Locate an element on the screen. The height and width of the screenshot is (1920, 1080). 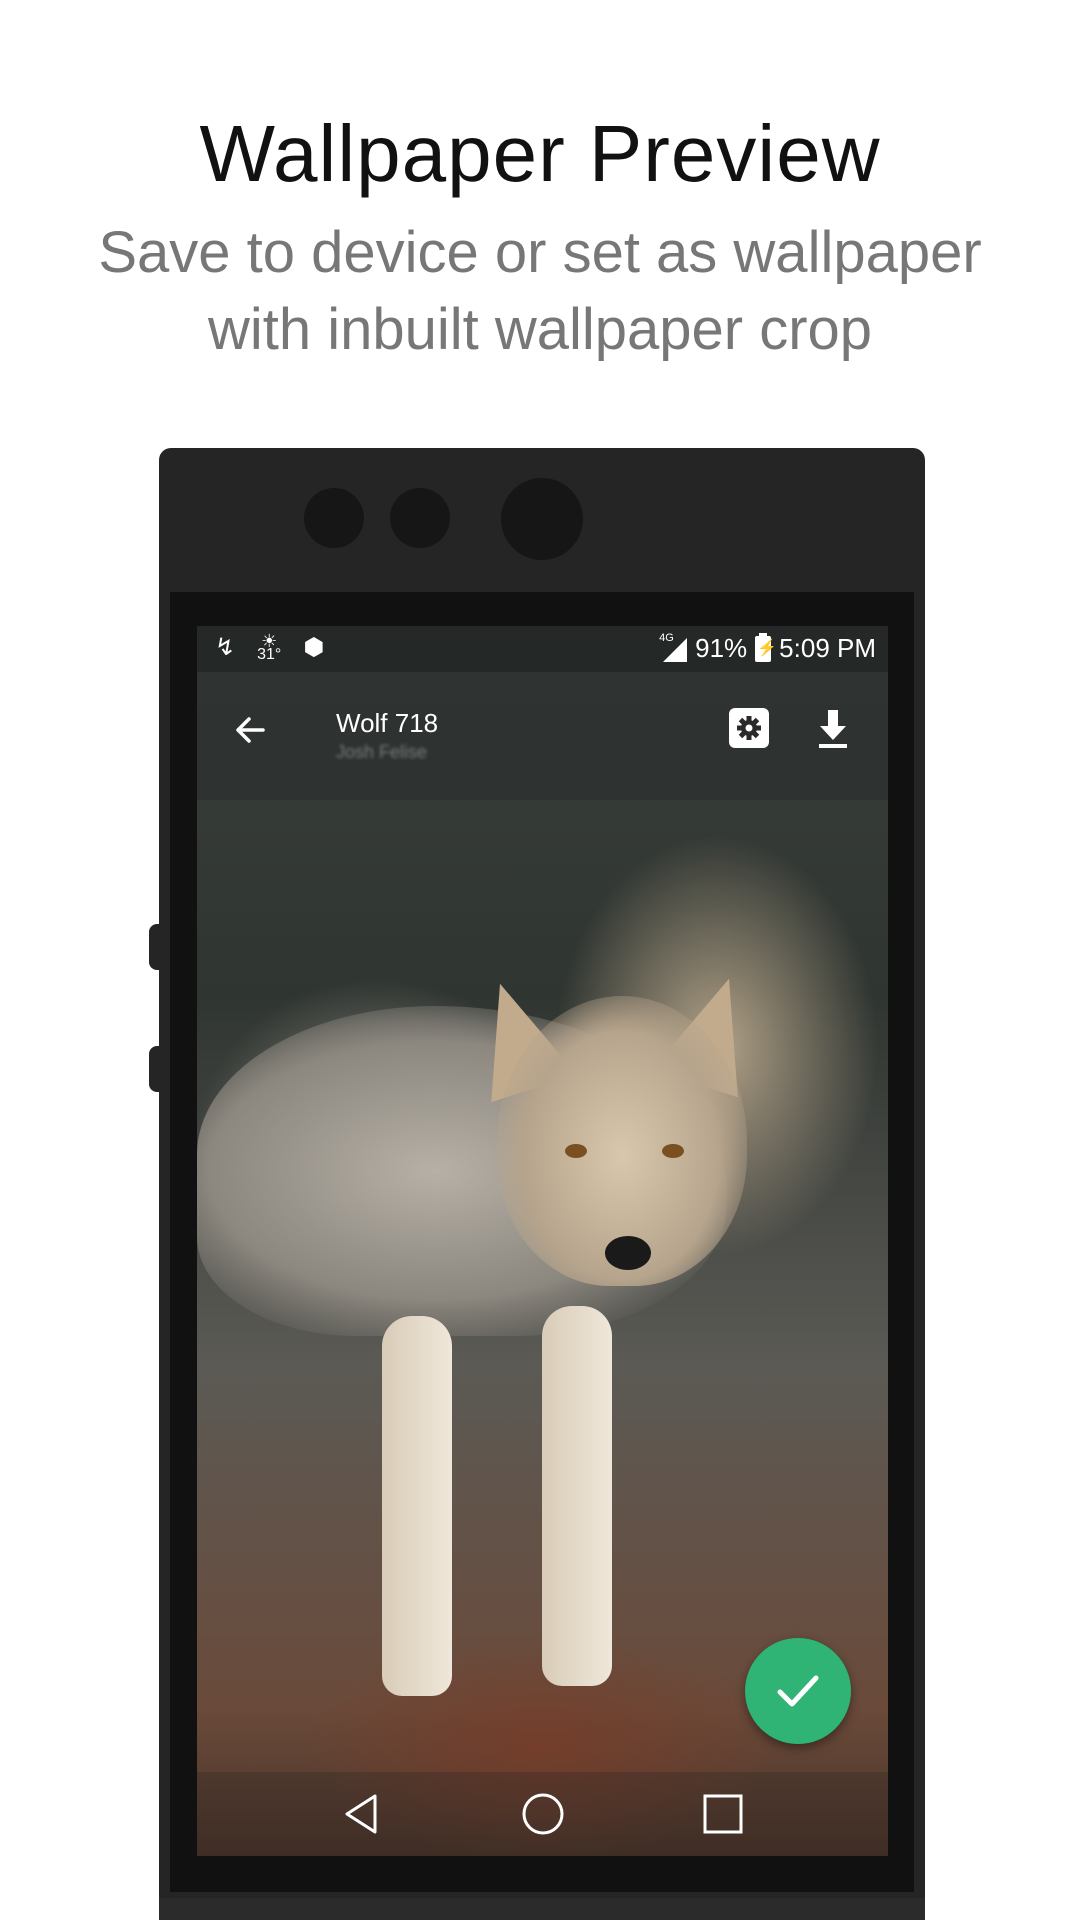
signal-icon: 4G is located at coordinates (673, 647).